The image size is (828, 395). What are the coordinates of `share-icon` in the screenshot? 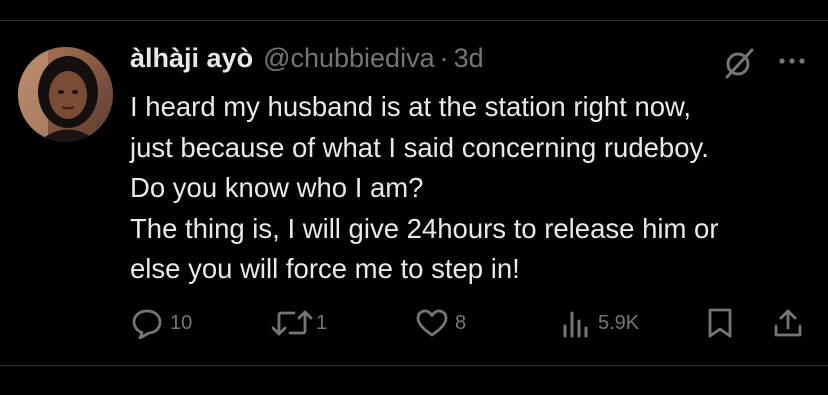 It's located at (788, 323).